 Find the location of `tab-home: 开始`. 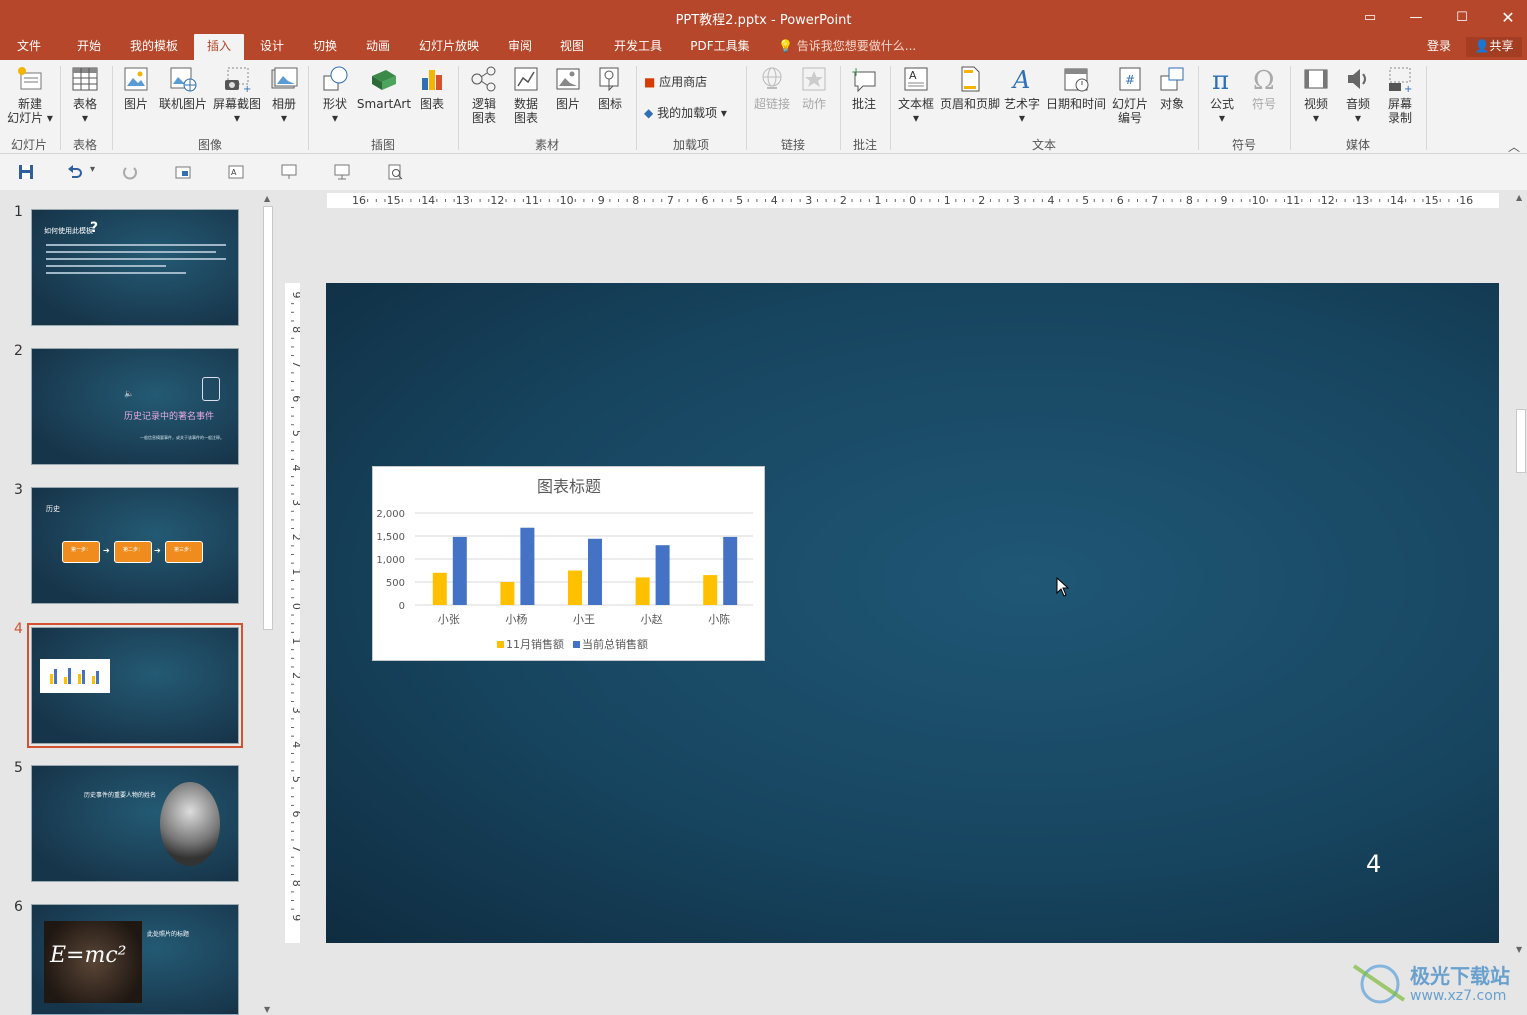

tab-home: 开始 is located at coordinates (89, 47).